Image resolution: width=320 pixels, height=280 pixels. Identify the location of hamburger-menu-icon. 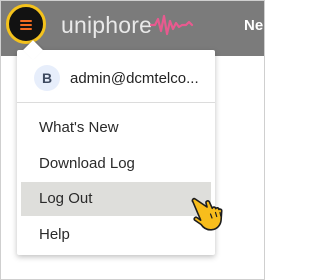
(26, 25).